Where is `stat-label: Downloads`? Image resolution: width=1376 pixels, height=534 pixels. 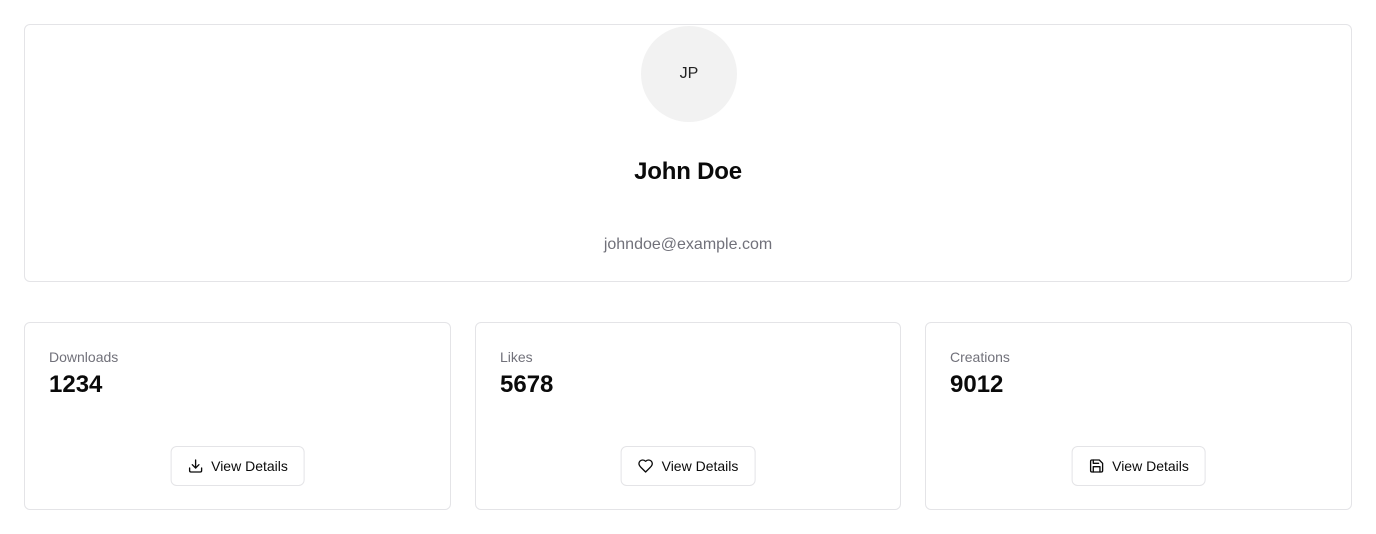
stat-label: Downloads is located at coordinates (84, 357).